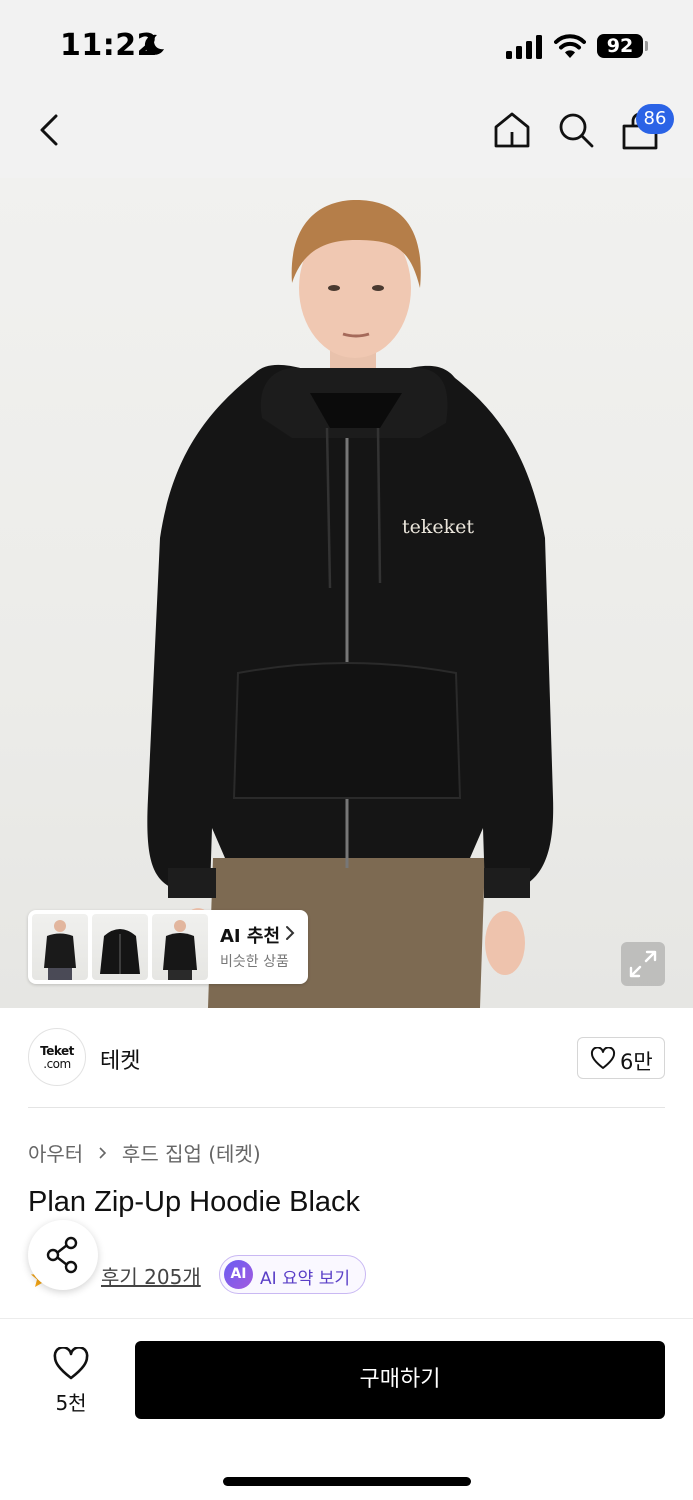  Describe the element at coordinates (305, 1279) in the screenshot. I see `ai-summary-label: AI 요약 보기` at that location.